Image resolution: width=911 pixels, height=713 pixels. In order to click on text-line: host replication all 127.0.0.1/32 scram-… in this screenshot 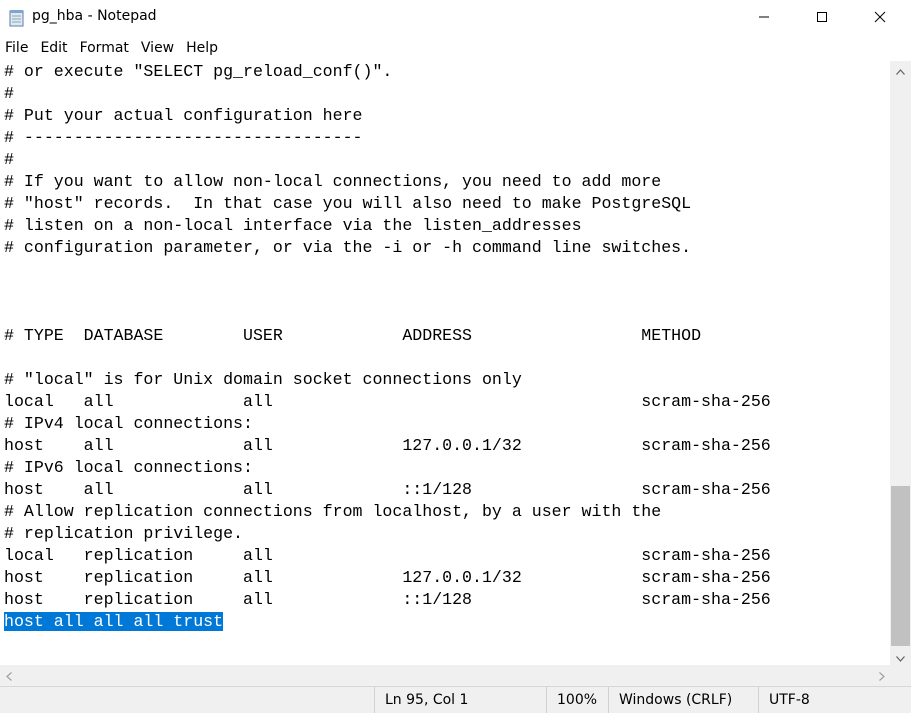, I will do `click(387, 578)`.